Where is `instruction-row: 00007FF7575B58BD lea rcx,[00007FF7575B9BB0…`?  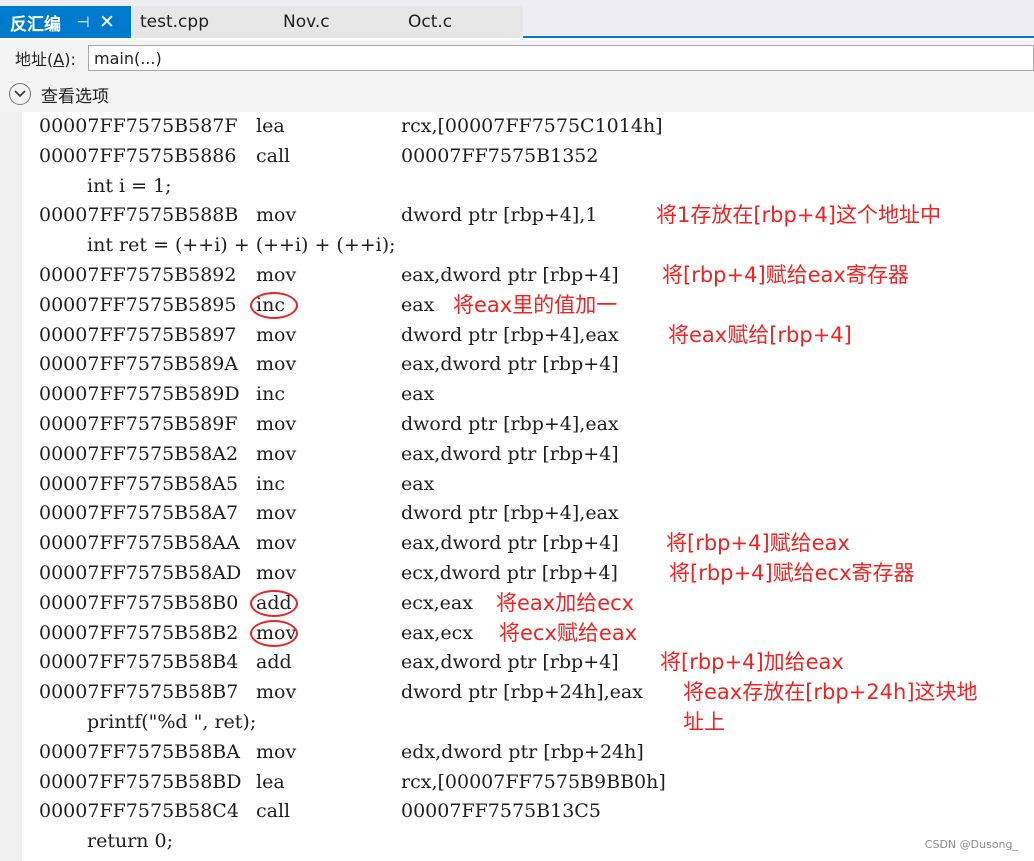
instruction-row: 00007FF7575B58BD lea rcx,[00007FF7575B9BB0… is located at coordinates (528, 782).